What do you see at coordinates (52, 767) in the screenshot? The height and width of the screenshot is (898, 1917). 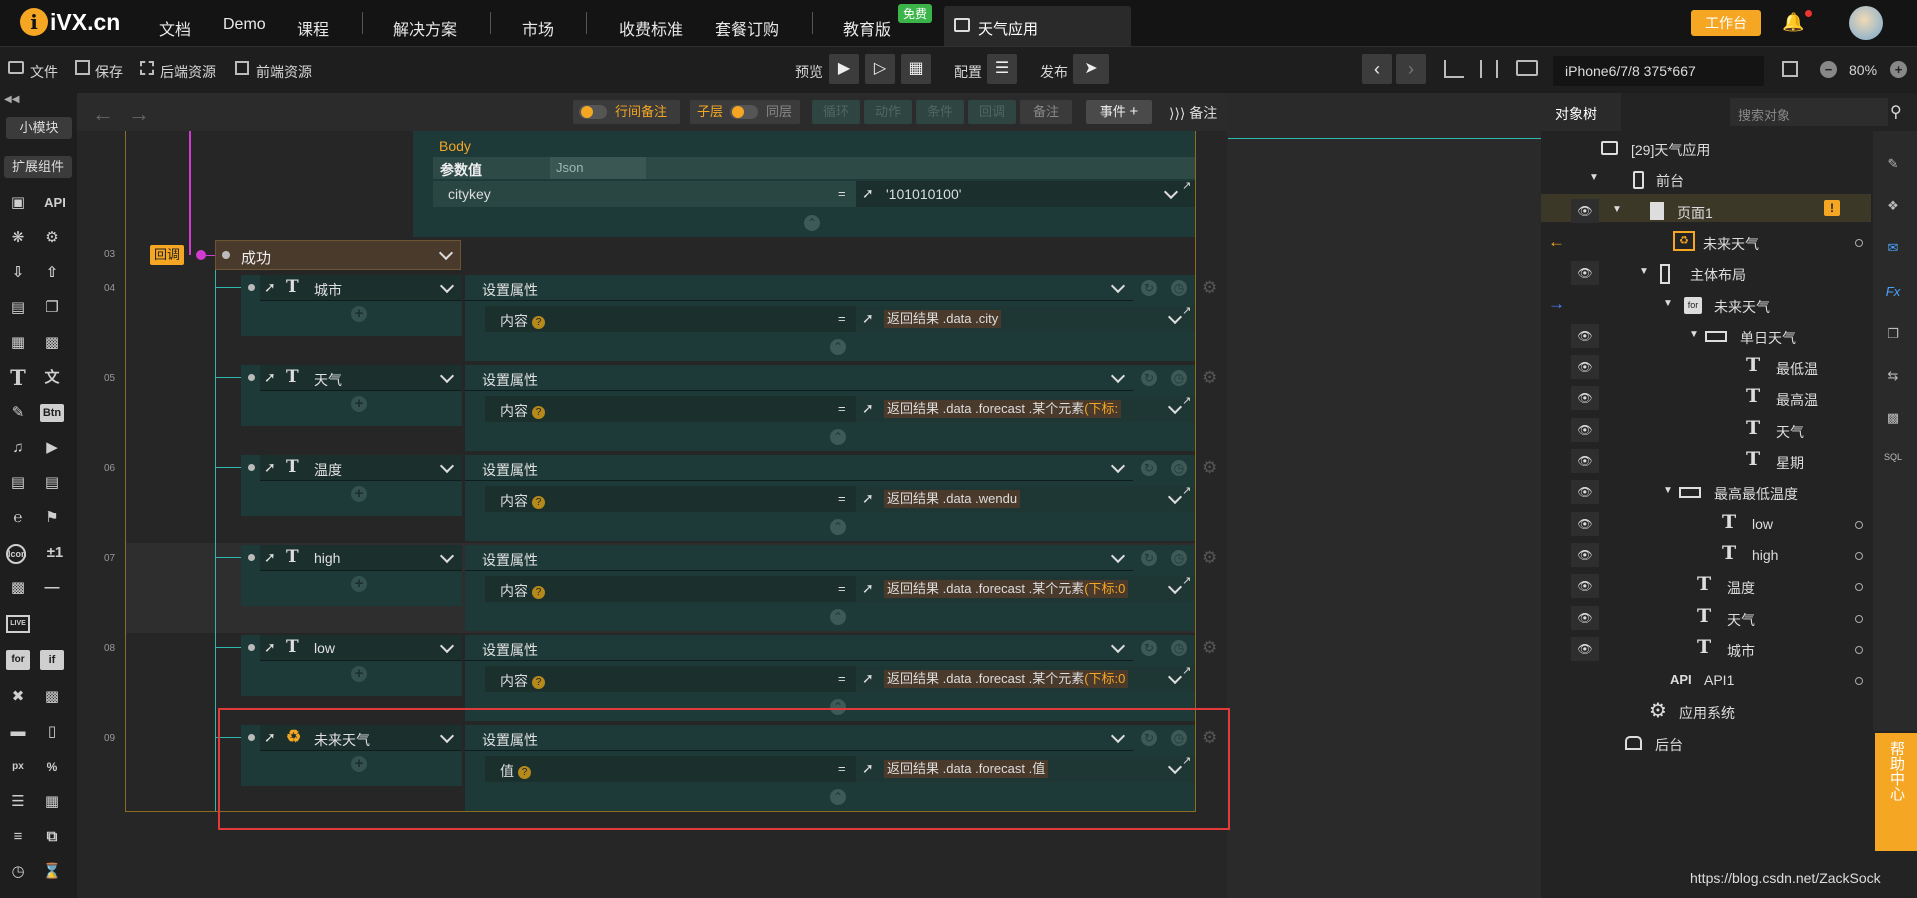 I see `percent-icon: %` at bounding box center [52, 767].